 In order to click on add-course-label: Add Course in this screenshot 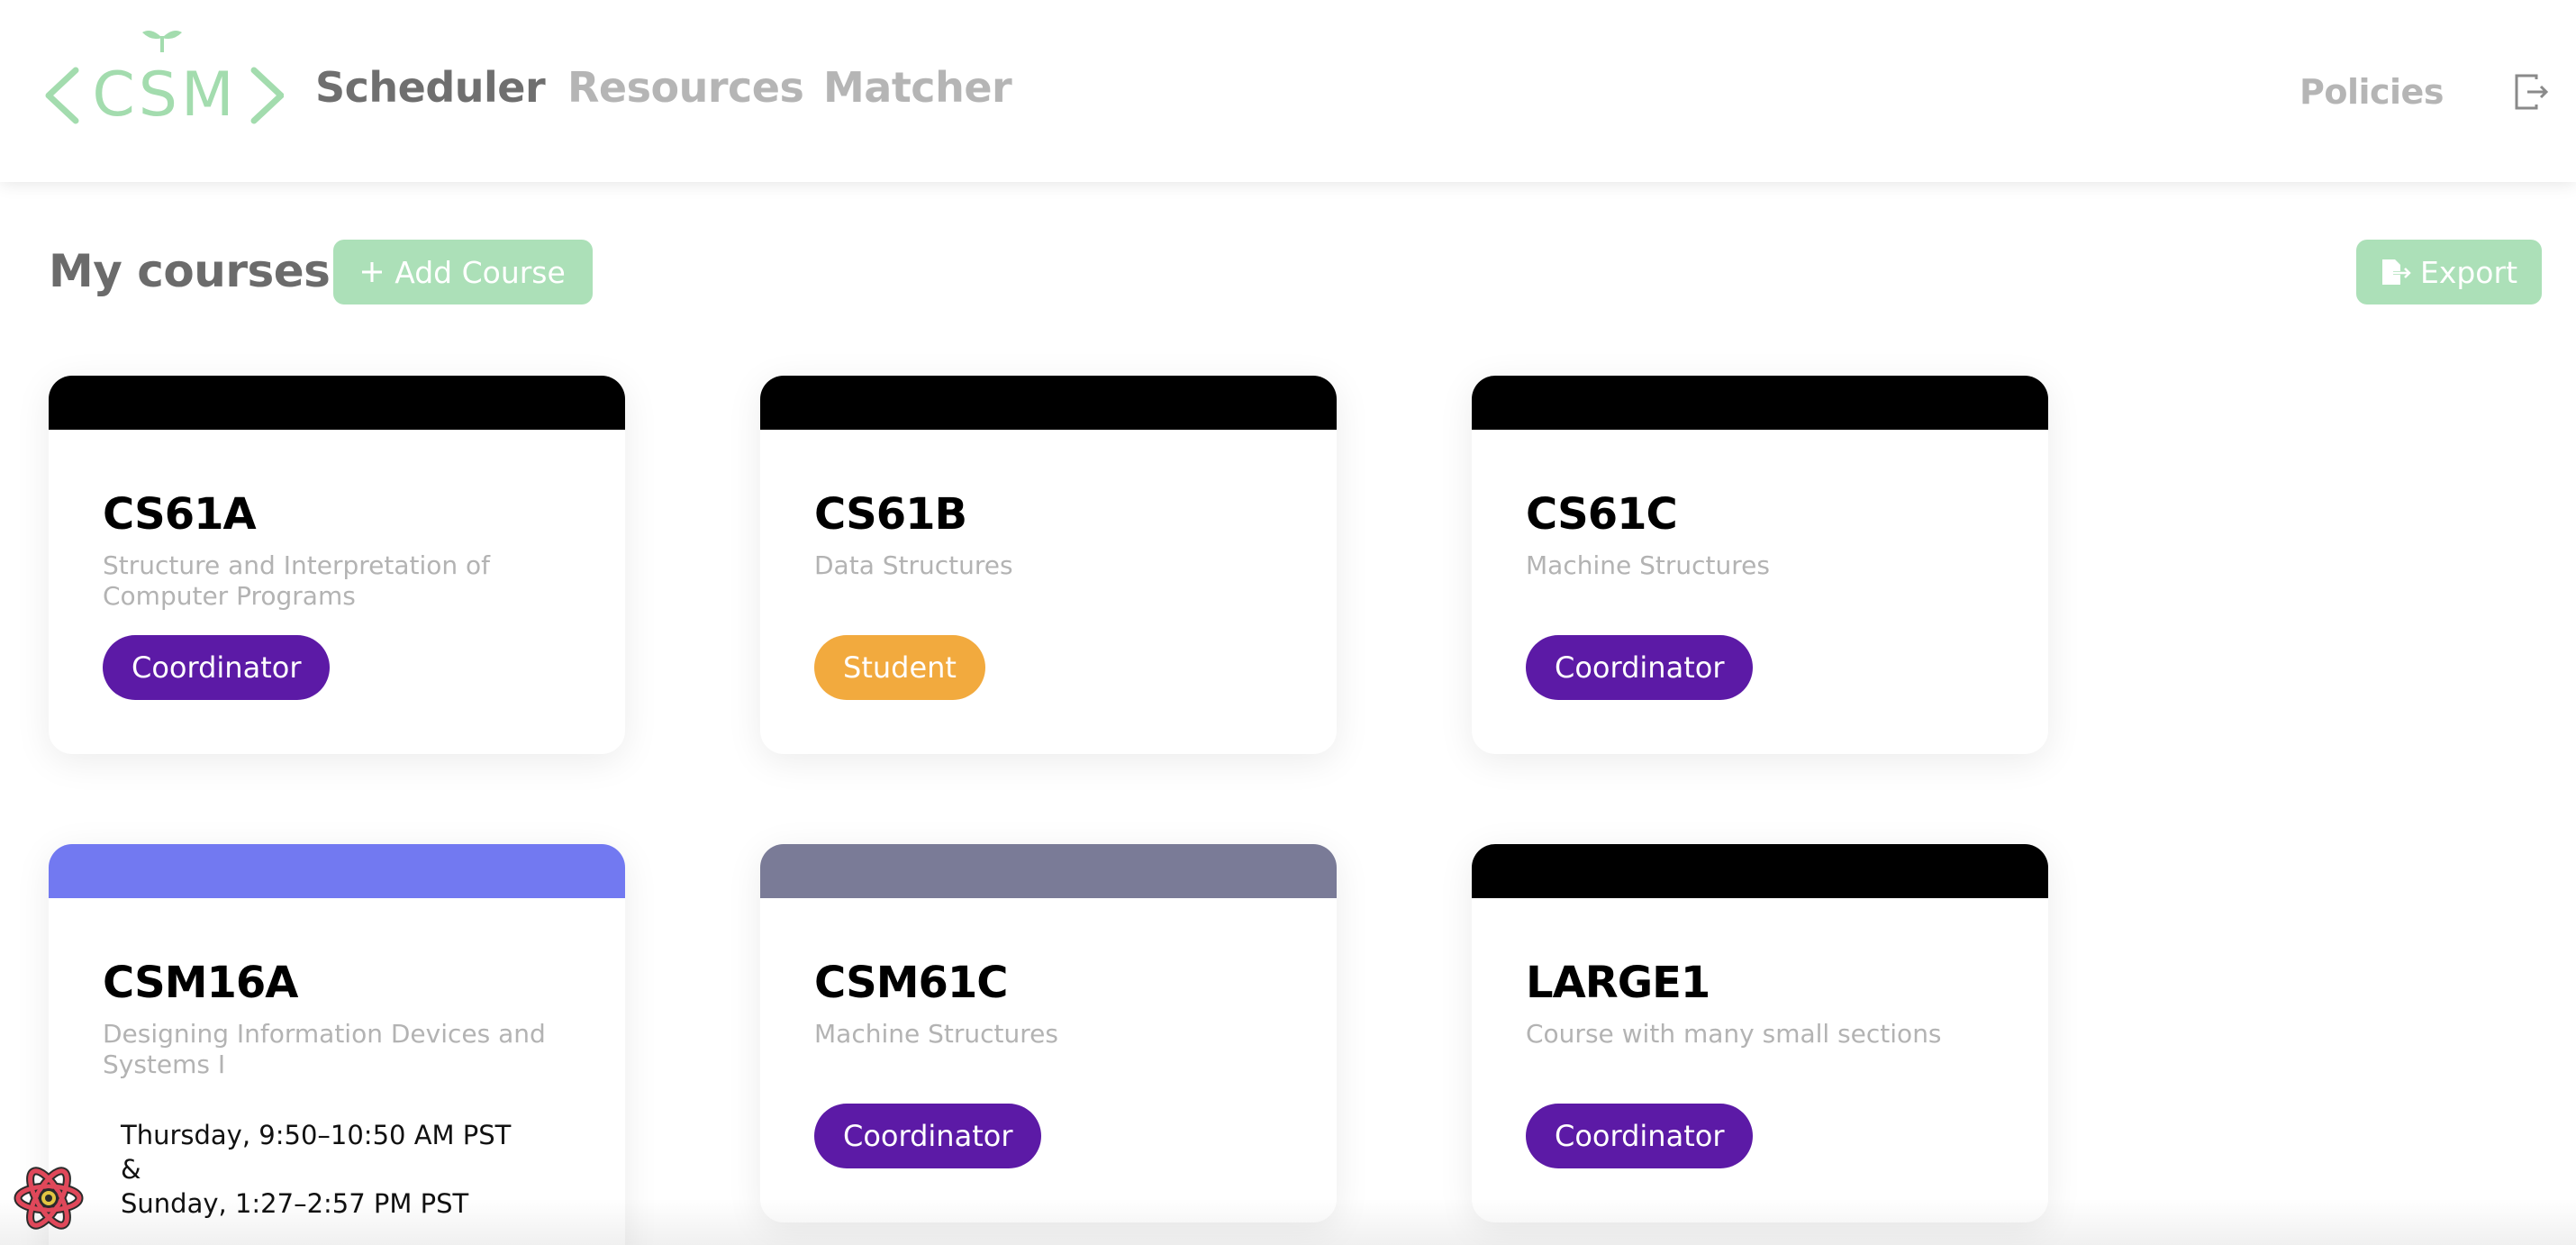, I will do `click(481, 272)`.